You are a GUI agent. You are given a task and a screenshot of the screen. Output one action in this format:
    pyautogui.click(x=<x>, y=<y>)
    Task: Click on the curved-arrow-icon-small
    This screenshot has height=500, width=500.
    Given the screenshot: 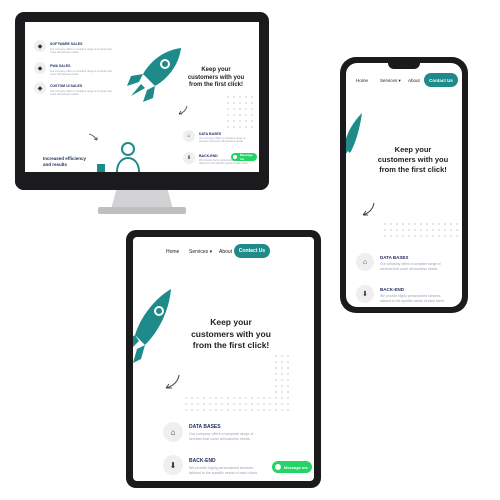 What is the action you would take?
    pyautogui.click(x=93, y=137)
    